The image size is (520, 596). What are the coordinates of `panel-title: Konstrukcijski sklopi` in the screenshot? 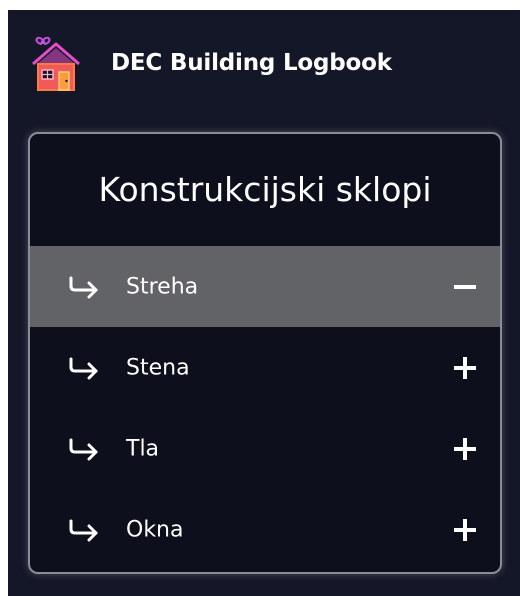 It's located at (265, 189).